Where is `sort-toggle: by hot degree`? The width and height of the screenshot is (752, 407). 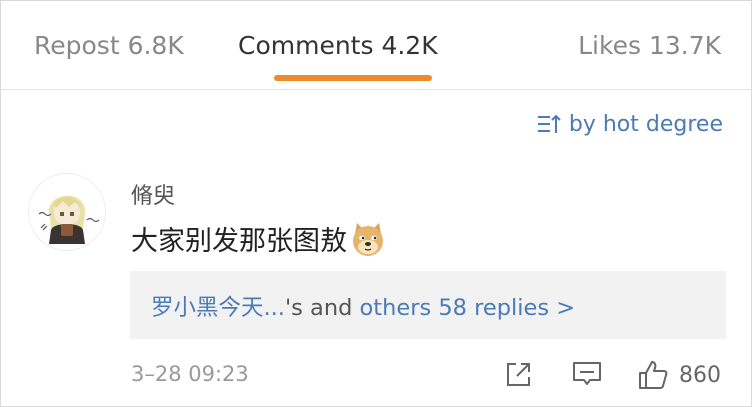 sort-toggle: by hot degree is located at coordinates (630, 124).